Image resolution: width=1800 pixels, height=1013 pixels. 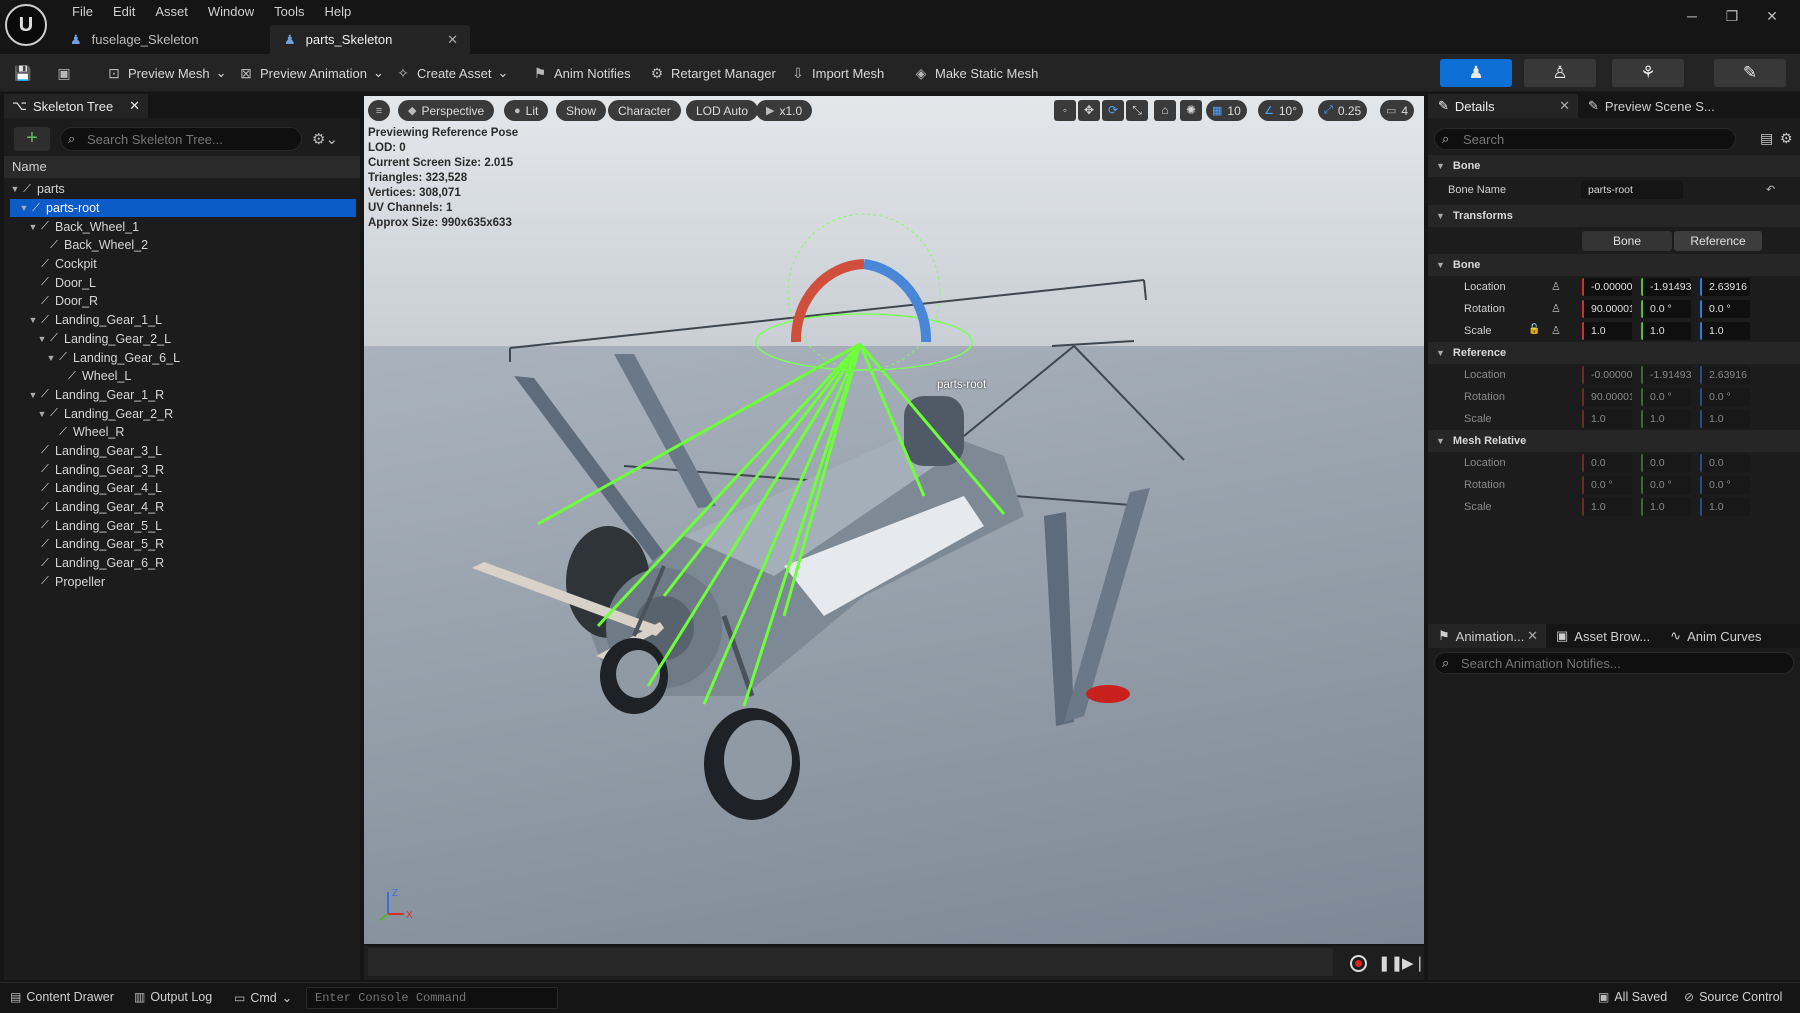 What do you see at coordinates (1281, 110) in the screenshot?
I see `rotation-snap-button: ∠ 10°` at bounding box center [1281, 110].